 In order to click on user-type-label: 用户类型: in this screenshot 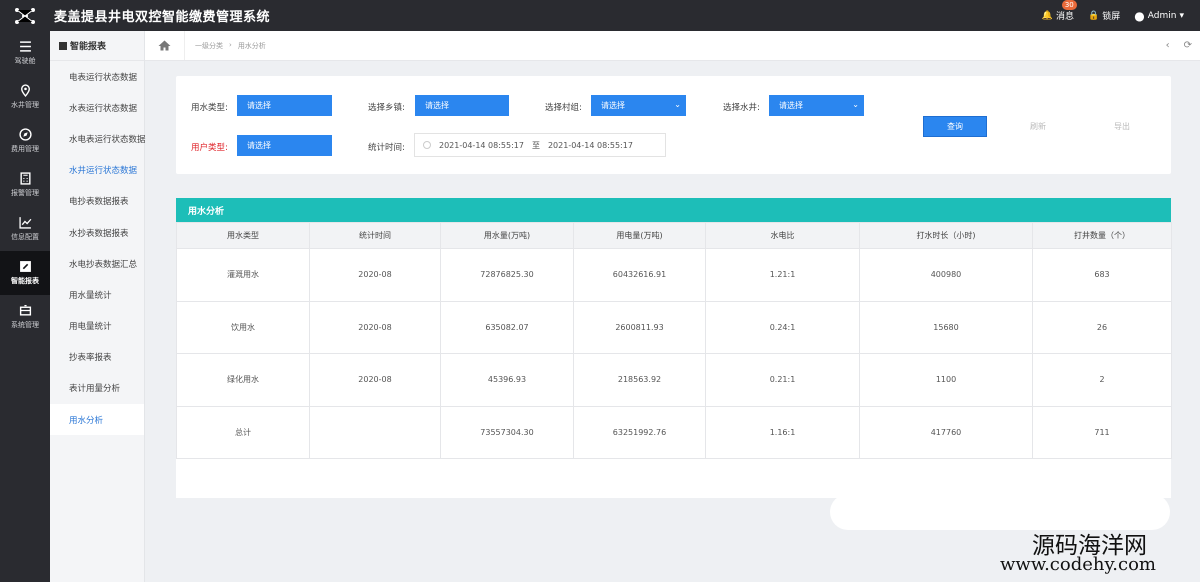, I will do `click(209, 148)`.